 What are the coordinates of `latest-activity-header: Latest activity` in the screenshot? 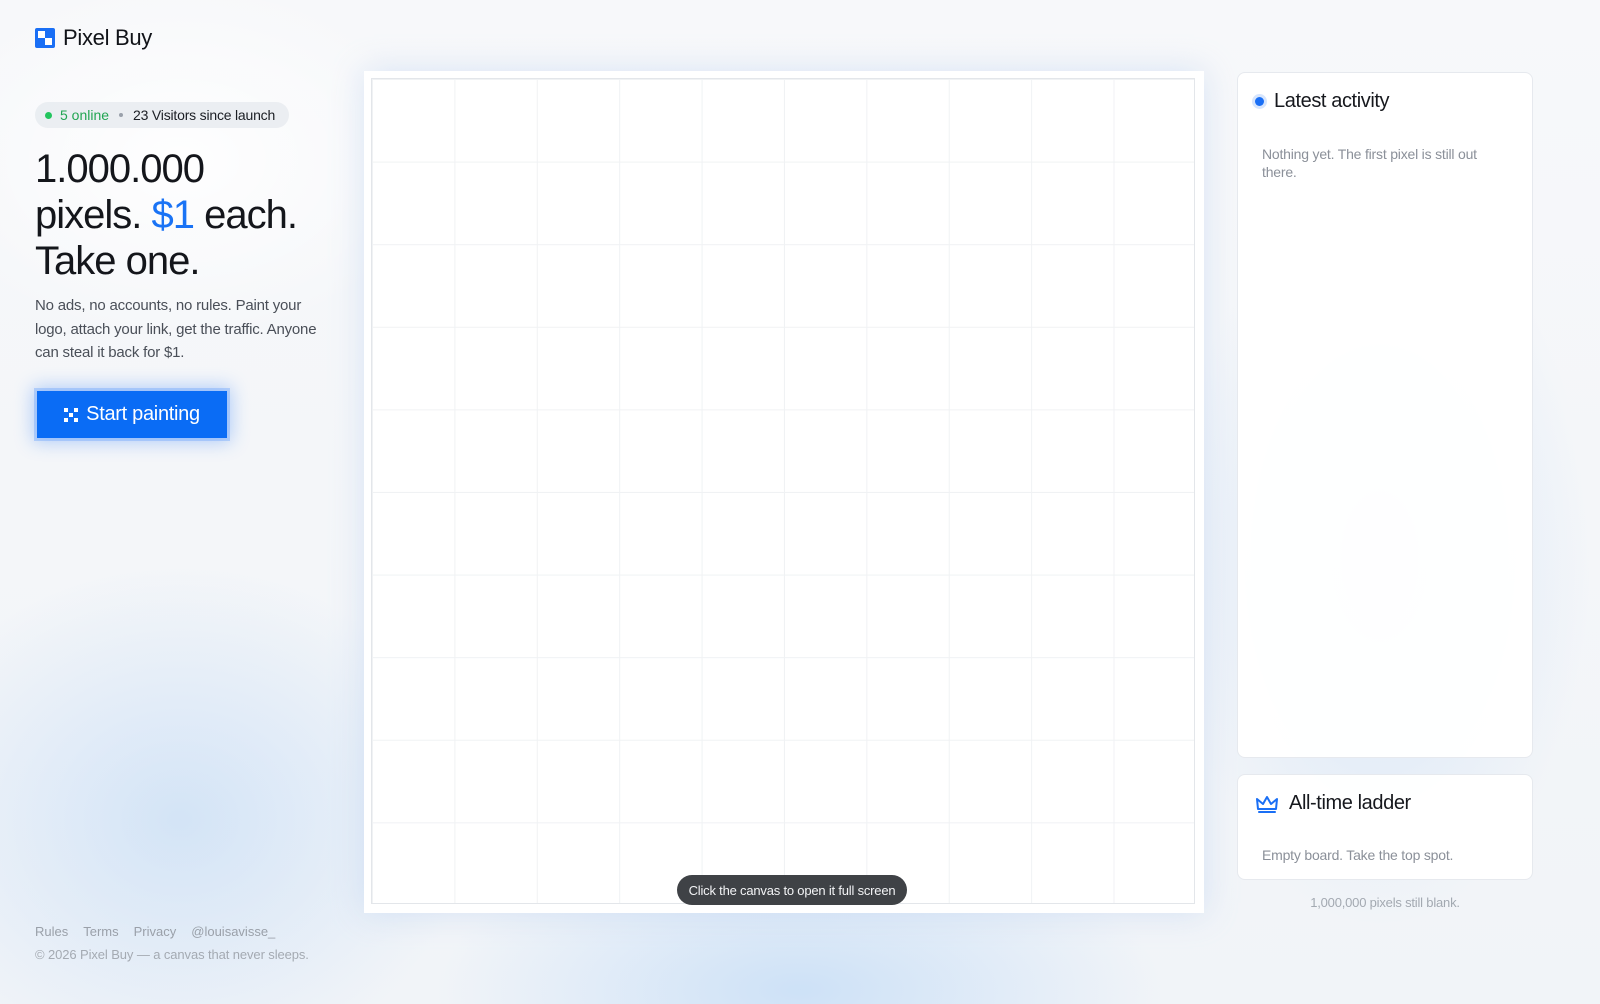 It's located at (1322, 101).